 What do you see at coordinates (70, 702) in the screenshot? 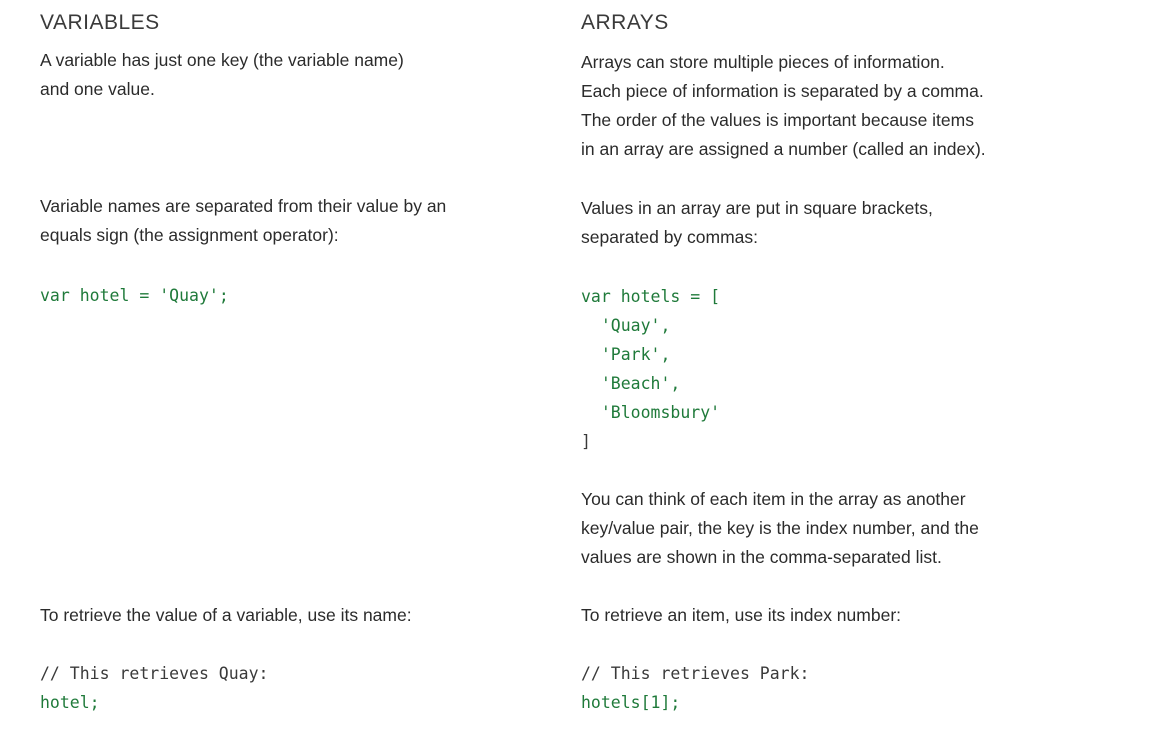
I see `code-expression: hotel;` at bounding box center [70, 702].